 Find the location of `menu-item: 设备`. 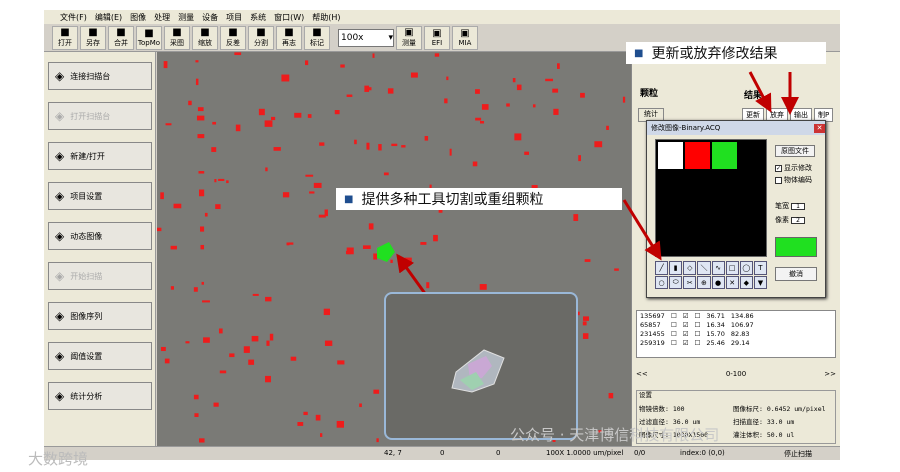

menu-item: 设备 is located at coordinates (210, 17).